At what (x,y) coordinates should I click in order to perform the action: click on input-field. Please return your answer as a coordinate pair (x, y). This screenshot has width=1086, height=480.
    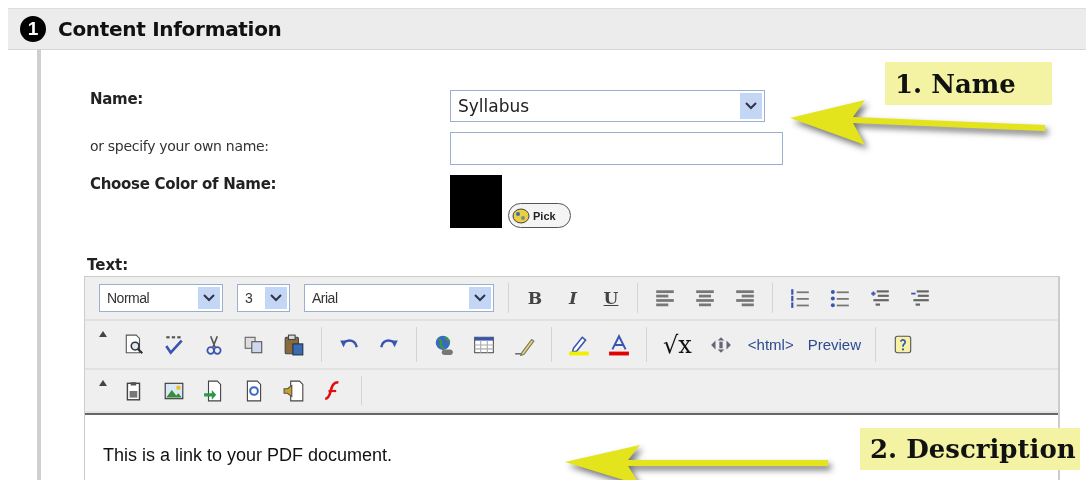
    Looking at the image, I should click on (616, 148).